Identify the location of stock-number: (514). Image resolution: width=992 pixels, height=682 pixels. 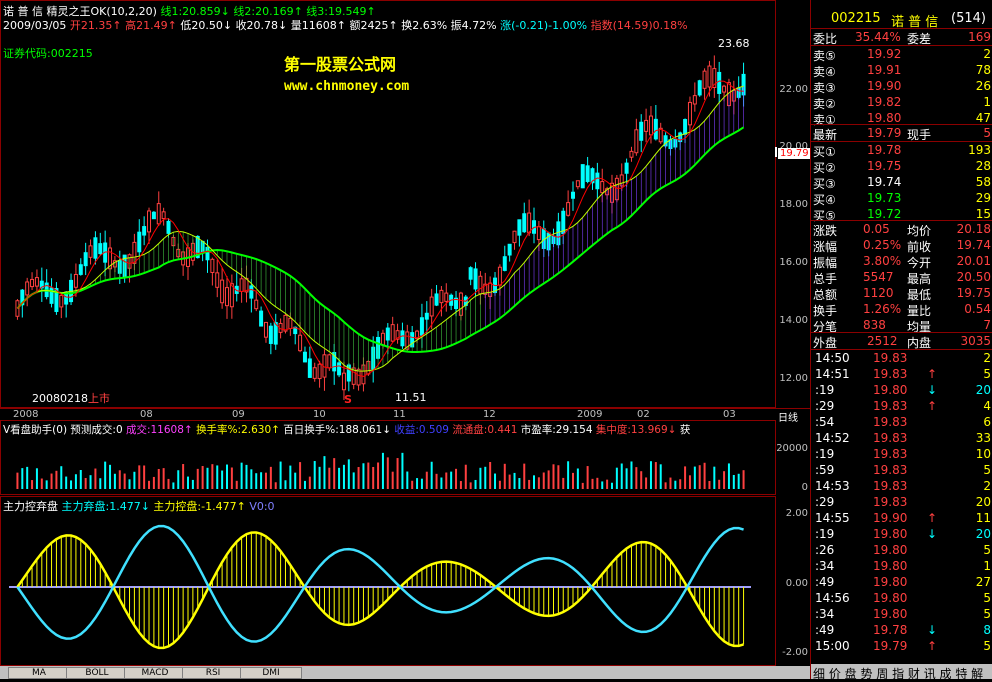
(968, 18).